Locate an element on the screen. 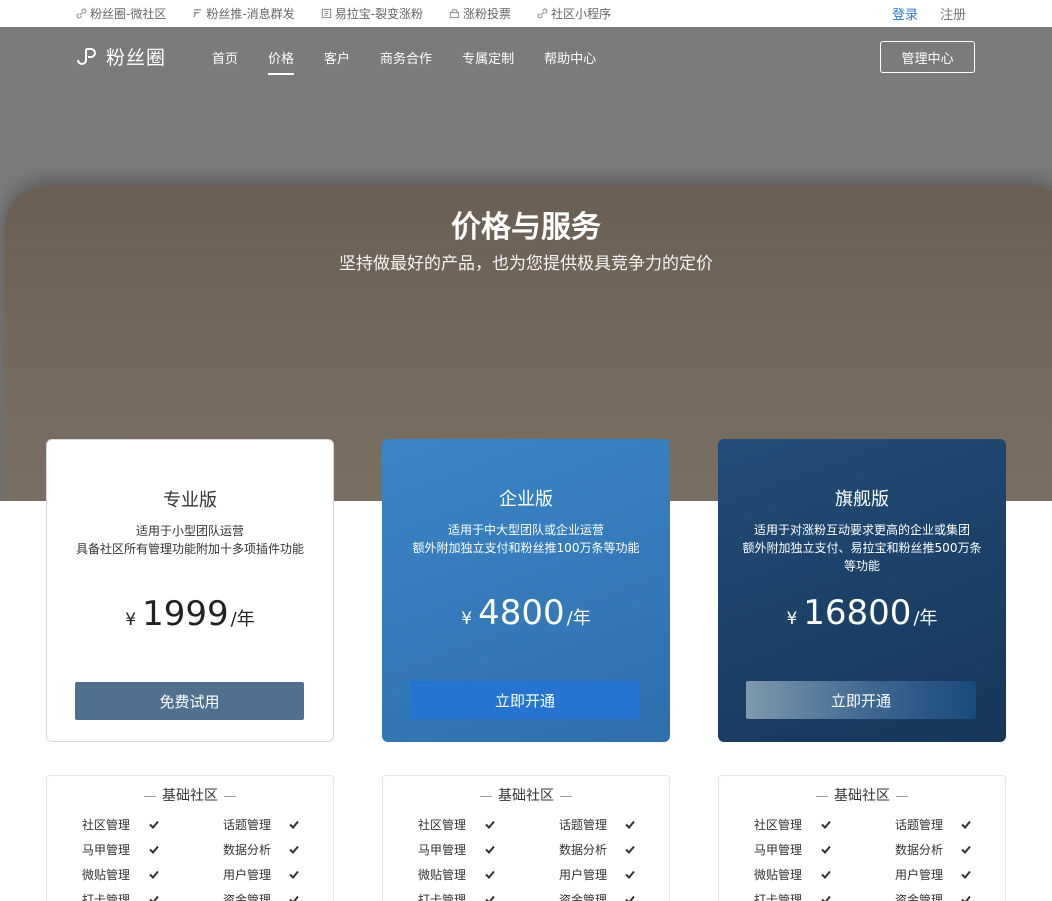 This screenshot has height=901, width=1052. feature-card-enterprise: 基础社区 社区管理 话题管理 马甲管理 数据分析 微贴管理 用户管理 打卡管理 资金管理 is located at coordinates (526, 838).